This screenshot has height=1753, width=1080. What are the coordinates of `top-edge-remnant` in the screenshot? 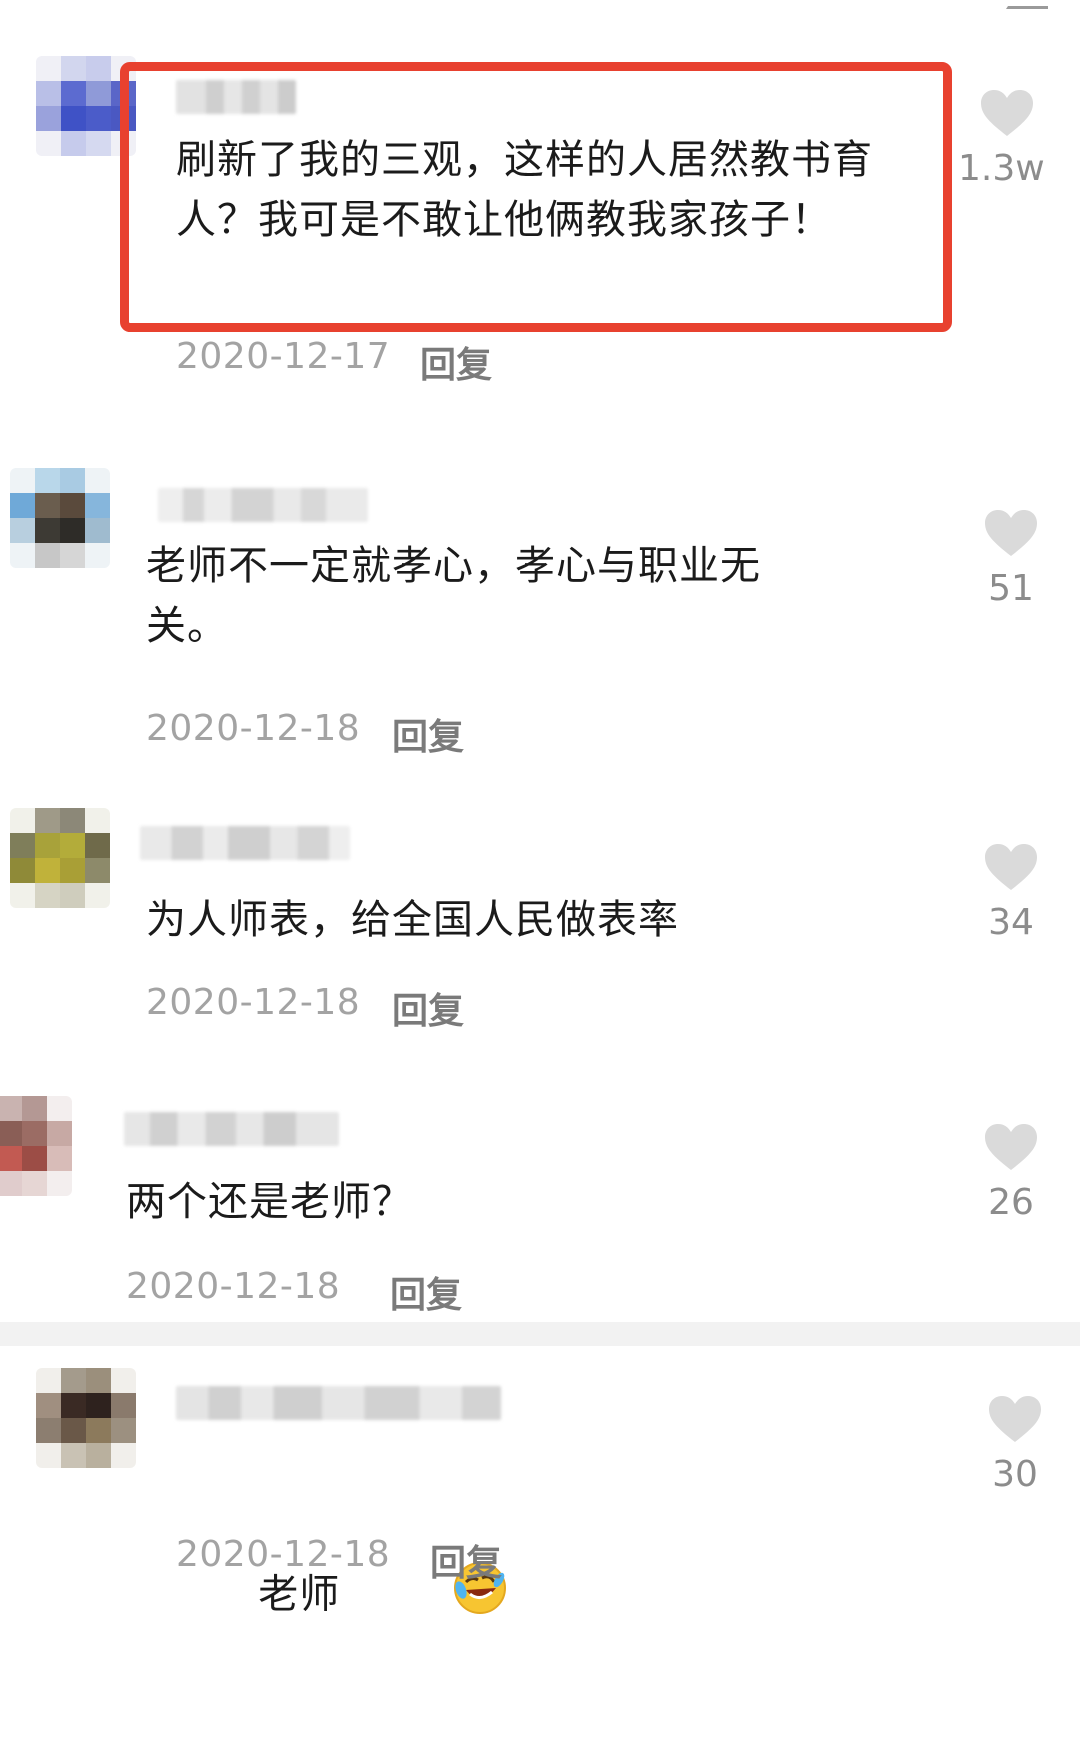 It's located at (1027, 4).